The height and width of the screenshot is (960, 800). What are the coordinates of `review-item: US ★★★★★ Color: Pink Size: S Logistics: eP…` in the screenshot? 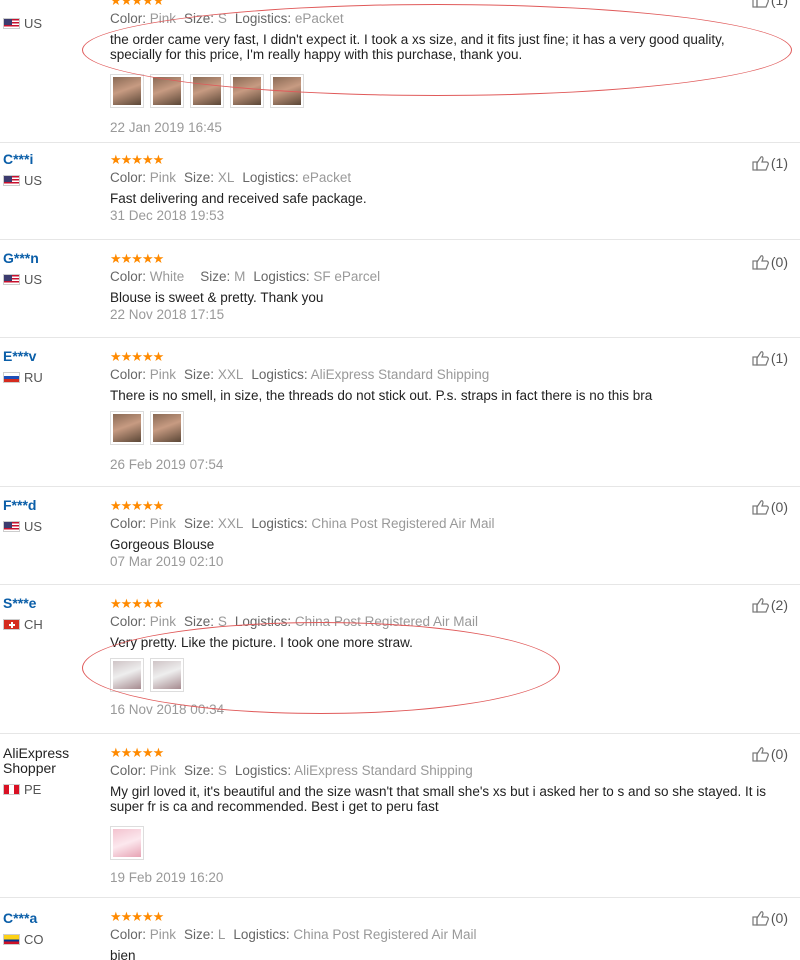 It's located at (400, 71).